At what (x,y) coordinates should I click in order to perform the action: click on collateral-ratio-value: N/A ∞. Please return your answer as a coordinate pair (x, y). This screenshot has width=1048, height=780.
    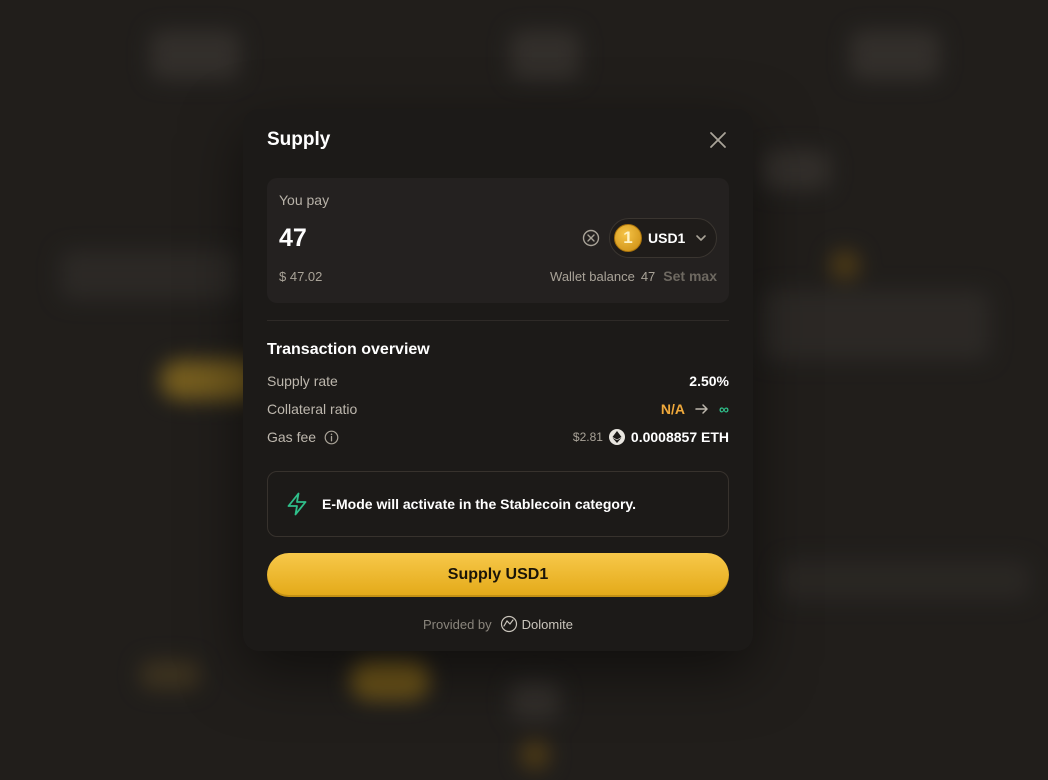
    Looking at the image, I should click on (695, 409).